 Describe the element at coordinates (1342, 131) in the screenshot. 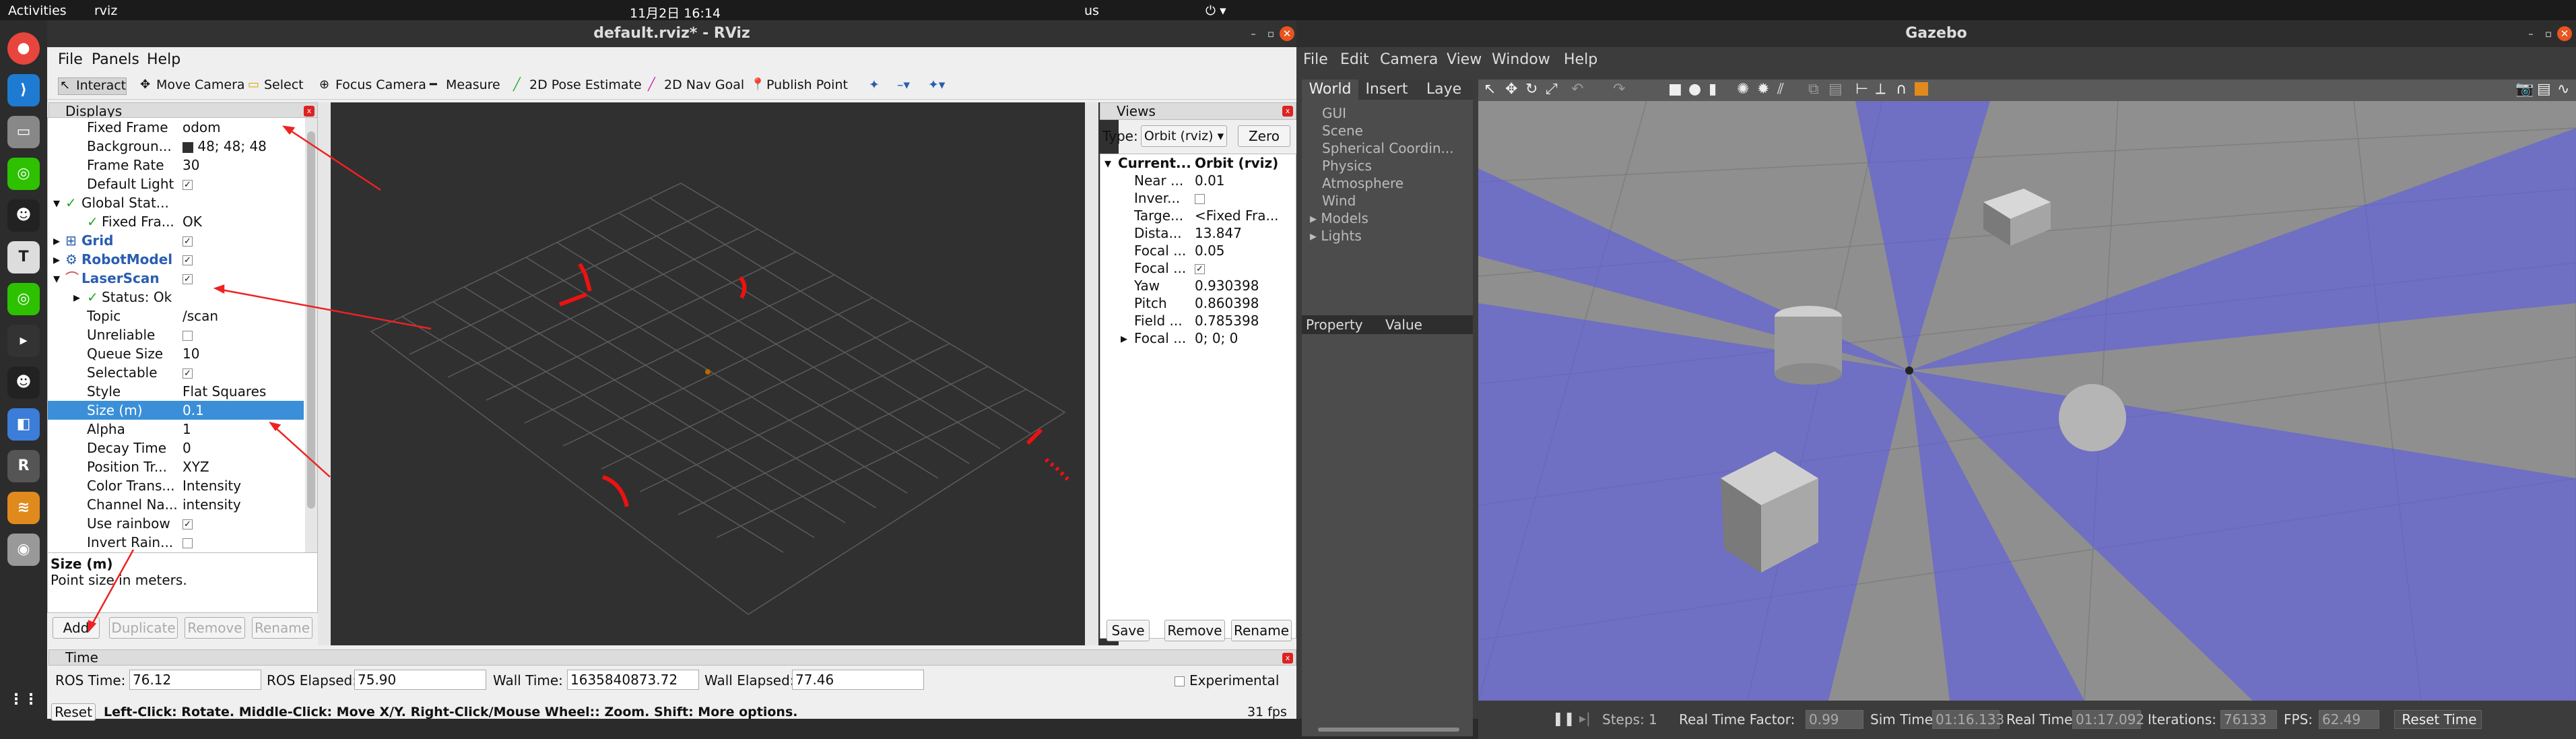

I see `world-item-scene: Scene` at that location.